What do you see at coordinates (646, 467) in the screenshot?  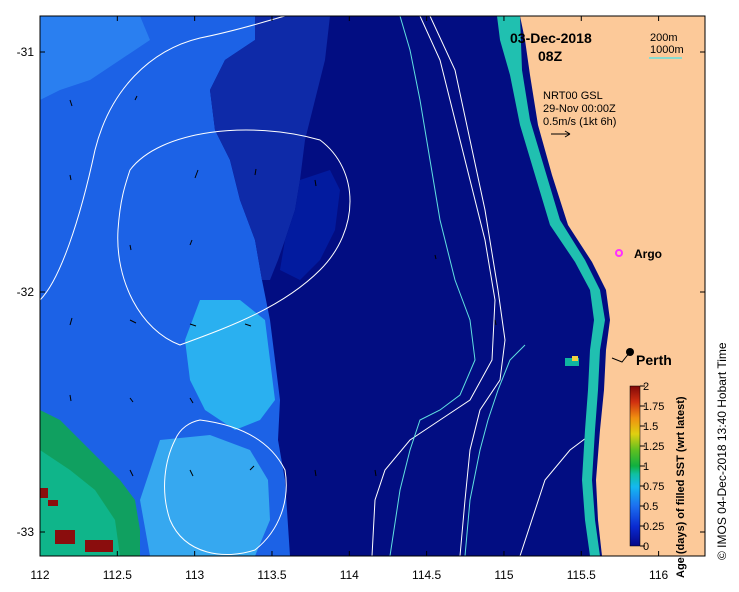 I see `colorbar-tick-label: 1` at bounding box center [646, 467].